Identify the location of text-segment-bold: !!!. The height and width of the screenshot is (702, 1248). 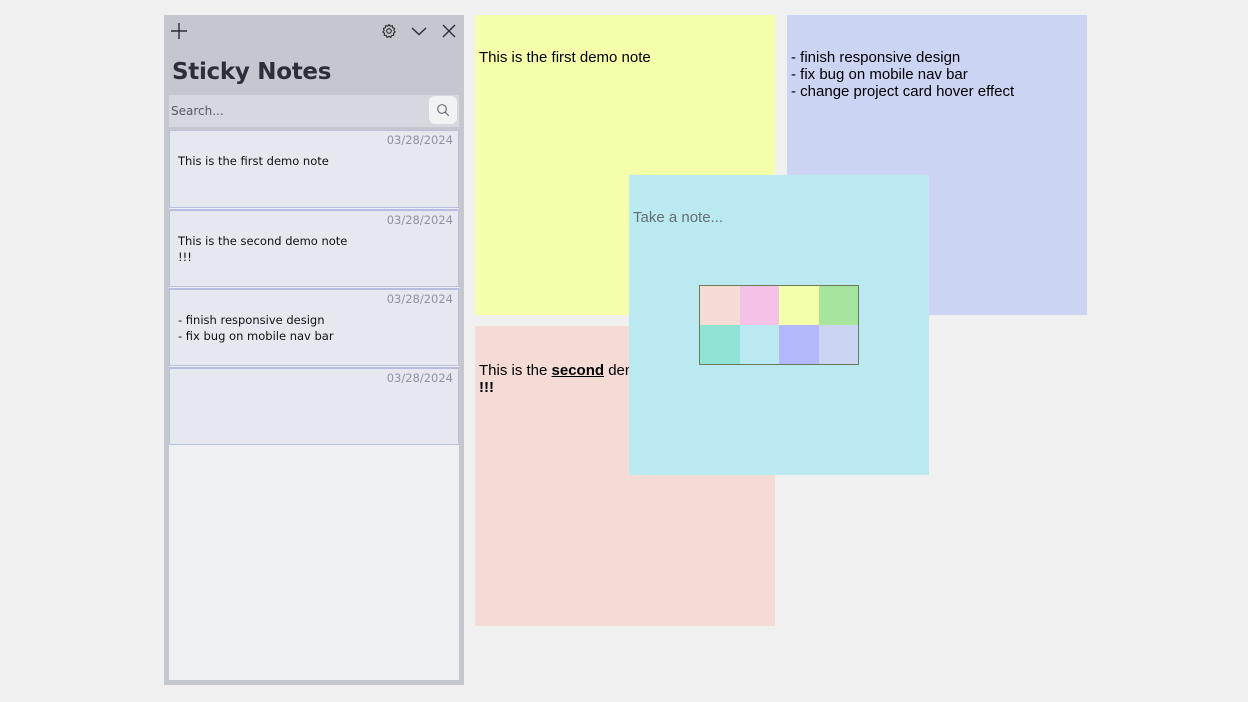
(486, 387).